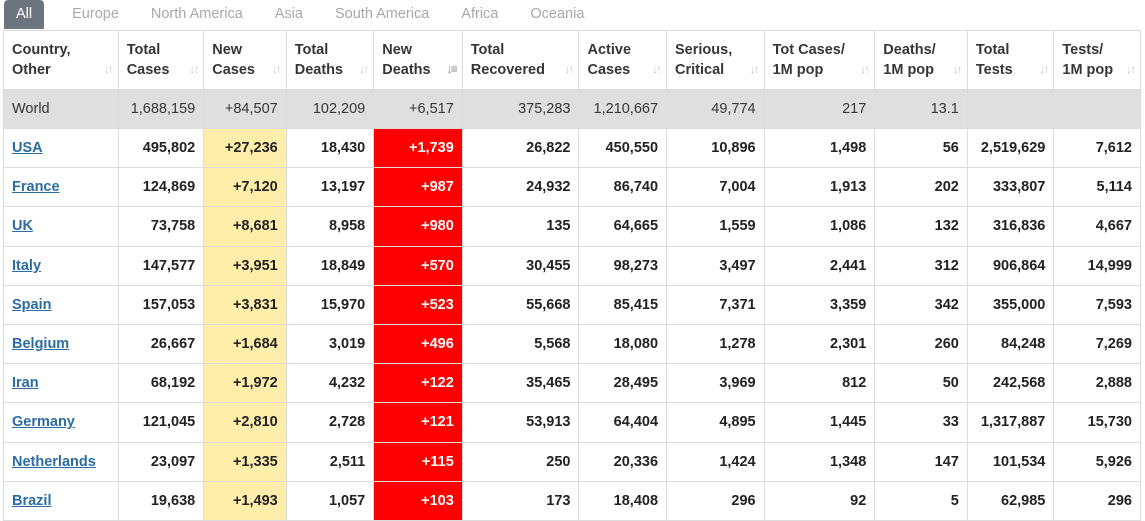 The width and height of the screenshot is (1145, 521). I want to click on header-serious-critical: Serious, Critical ↓↑, so click(715, 60).